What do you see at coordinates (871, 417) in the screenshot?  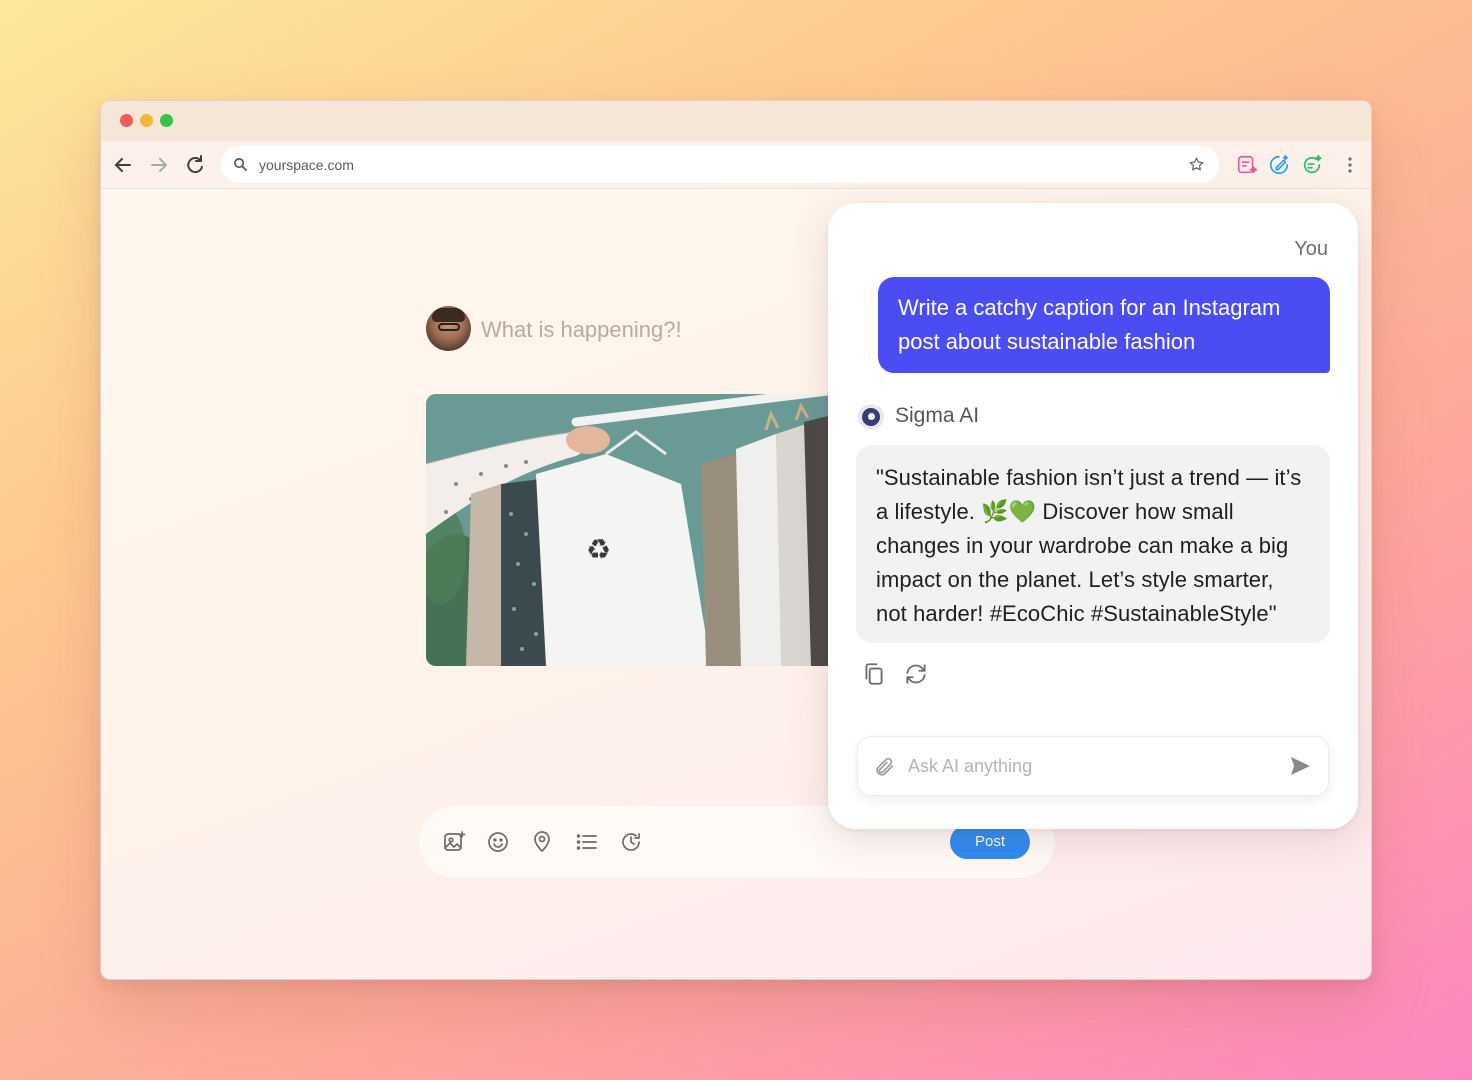 I see `sigma-ai-logo-icon` at bounding box center [871, 417].